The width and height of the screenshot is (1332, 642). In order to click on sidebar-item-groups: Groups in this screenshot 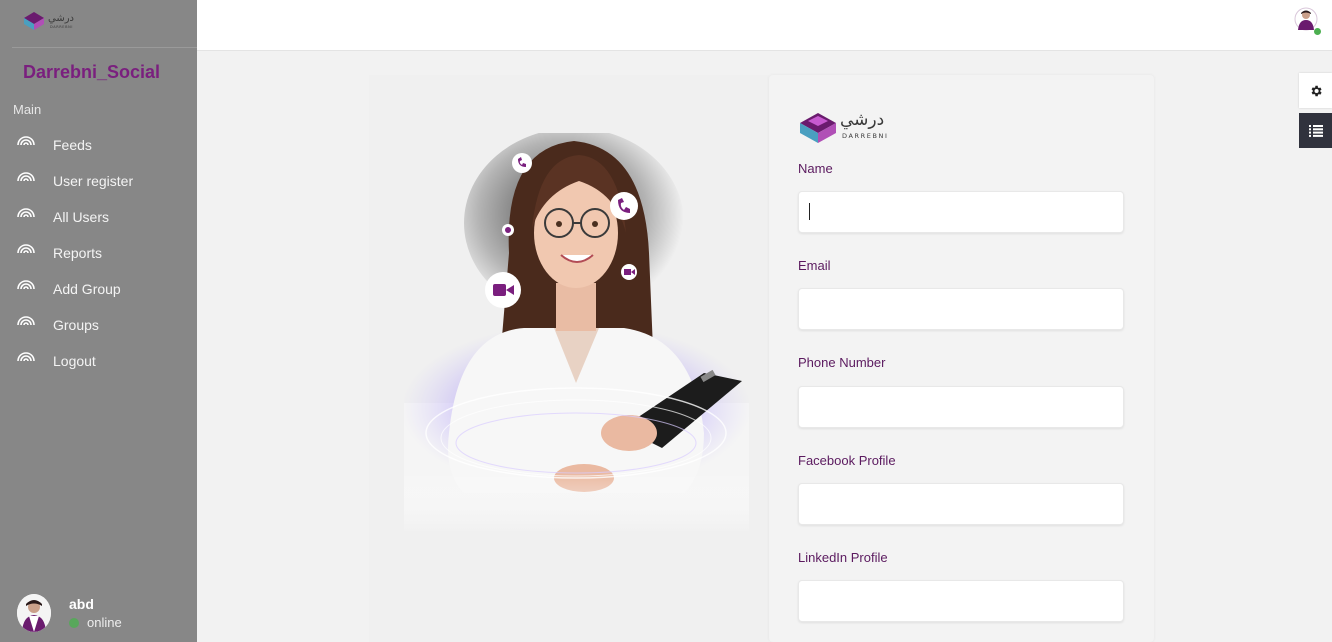, I will do `click(98, 325)`.